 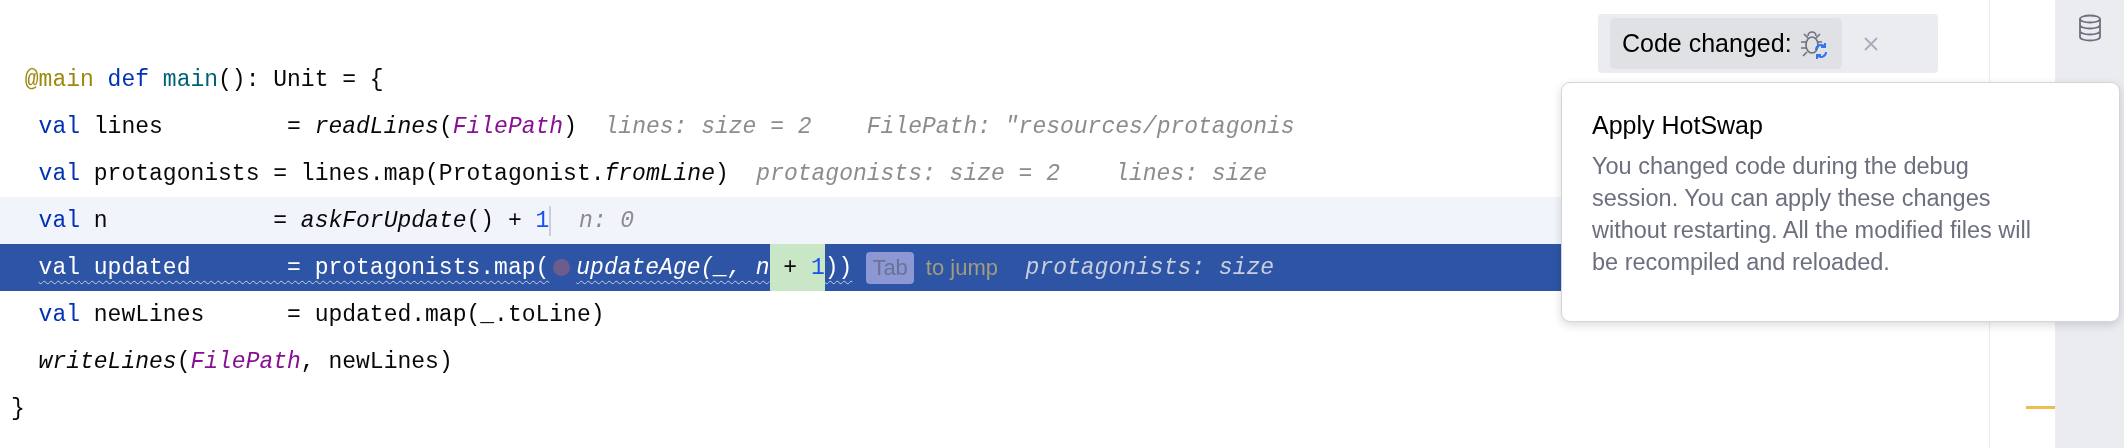 What do you see at coordinates (1191, 173) in the screenshot?
I see `inlay-hint: lines: size` at bounding box center [1191, 173].